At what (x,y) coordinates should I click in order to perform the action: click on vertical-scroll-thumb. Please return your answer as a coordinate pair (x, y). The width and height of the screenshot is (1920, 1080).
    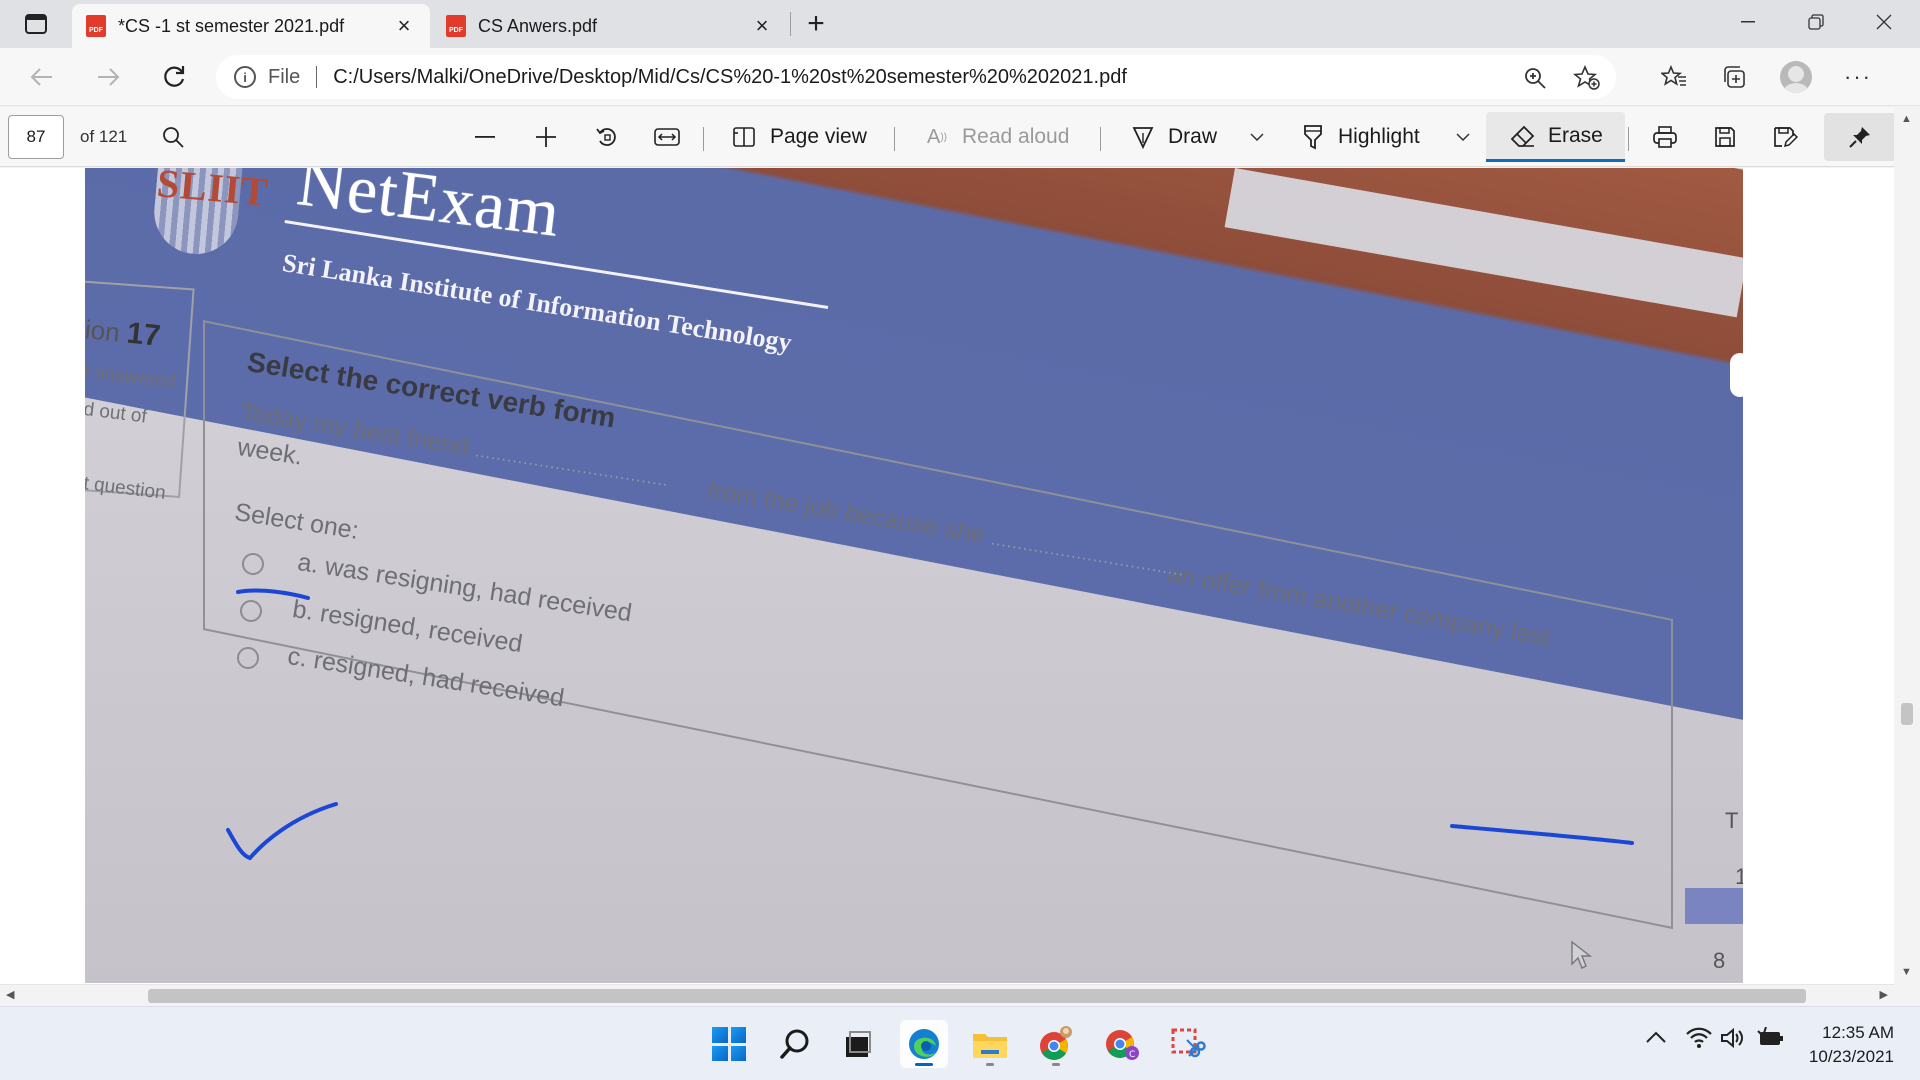
    Looking at the image, I should click on (1907, 714).